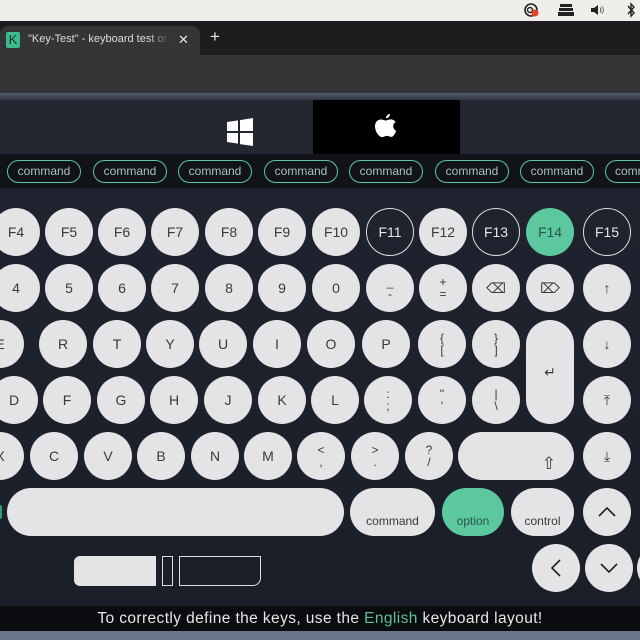  What do you see at coordinates (631, 10) in the screenshot?
I see `bluetooth-icon` at bounding box center [631, 10].